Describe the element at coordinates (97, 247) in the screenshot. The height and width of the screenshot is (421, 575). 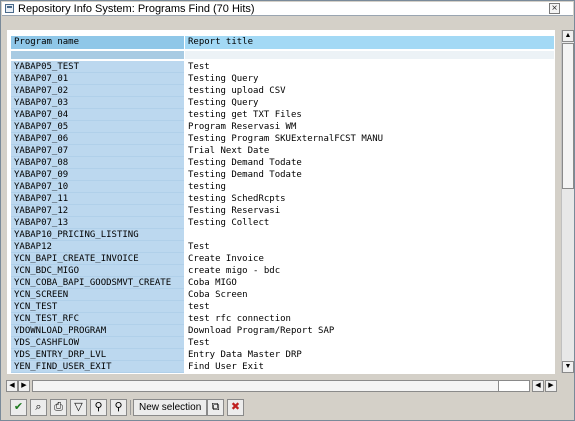
I see `program-name-cell: YABAP12` at that location.